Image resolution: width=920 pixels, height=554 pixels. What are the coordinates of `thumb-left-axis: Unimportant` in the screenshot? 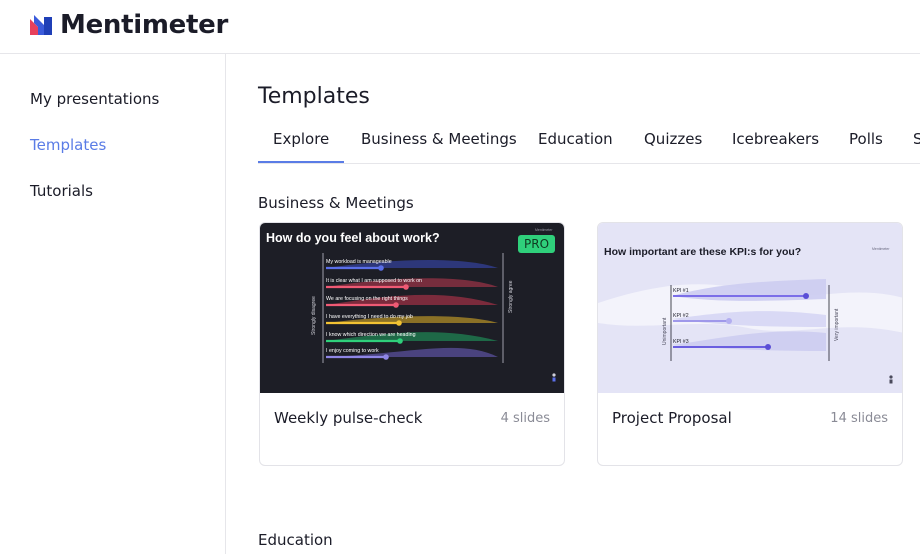 It's located at (665, 331).